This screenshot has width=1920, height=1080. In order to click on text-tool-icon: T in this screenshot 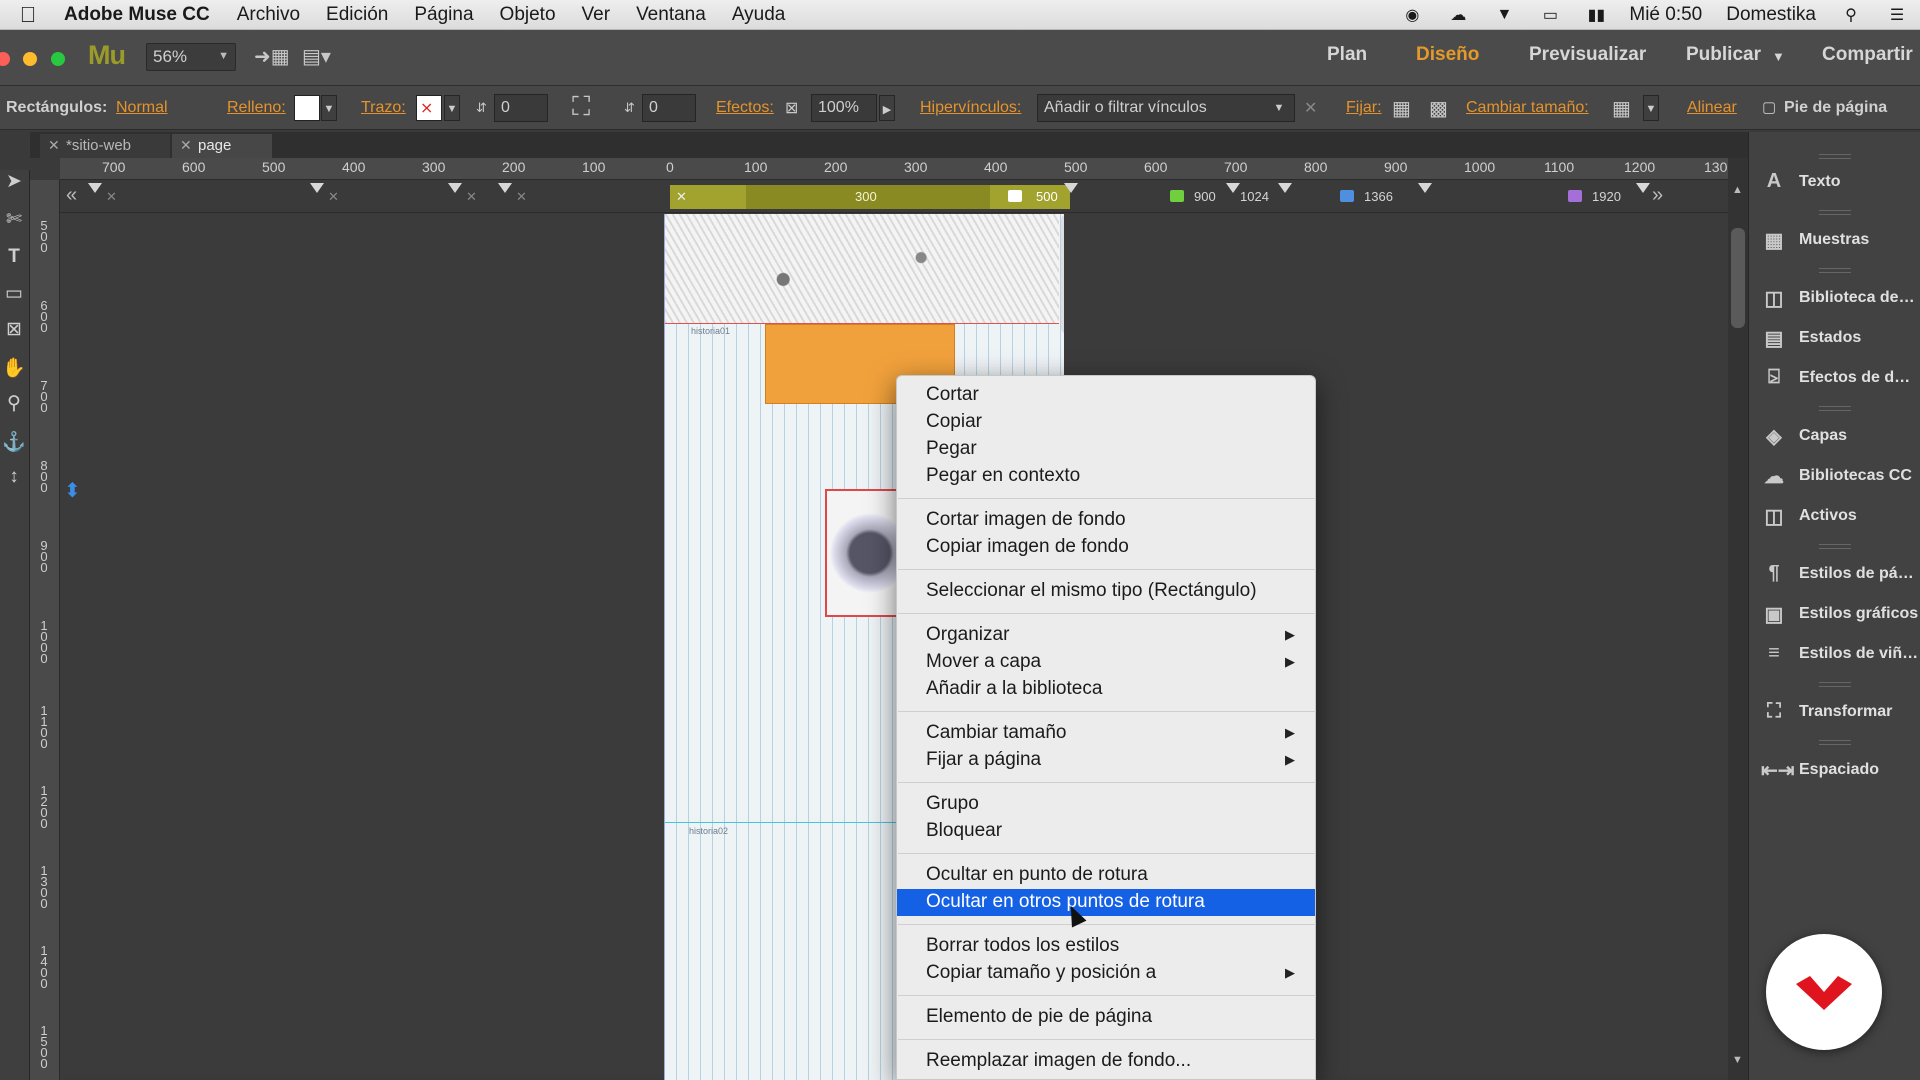, I will do `click(14, 261)`.